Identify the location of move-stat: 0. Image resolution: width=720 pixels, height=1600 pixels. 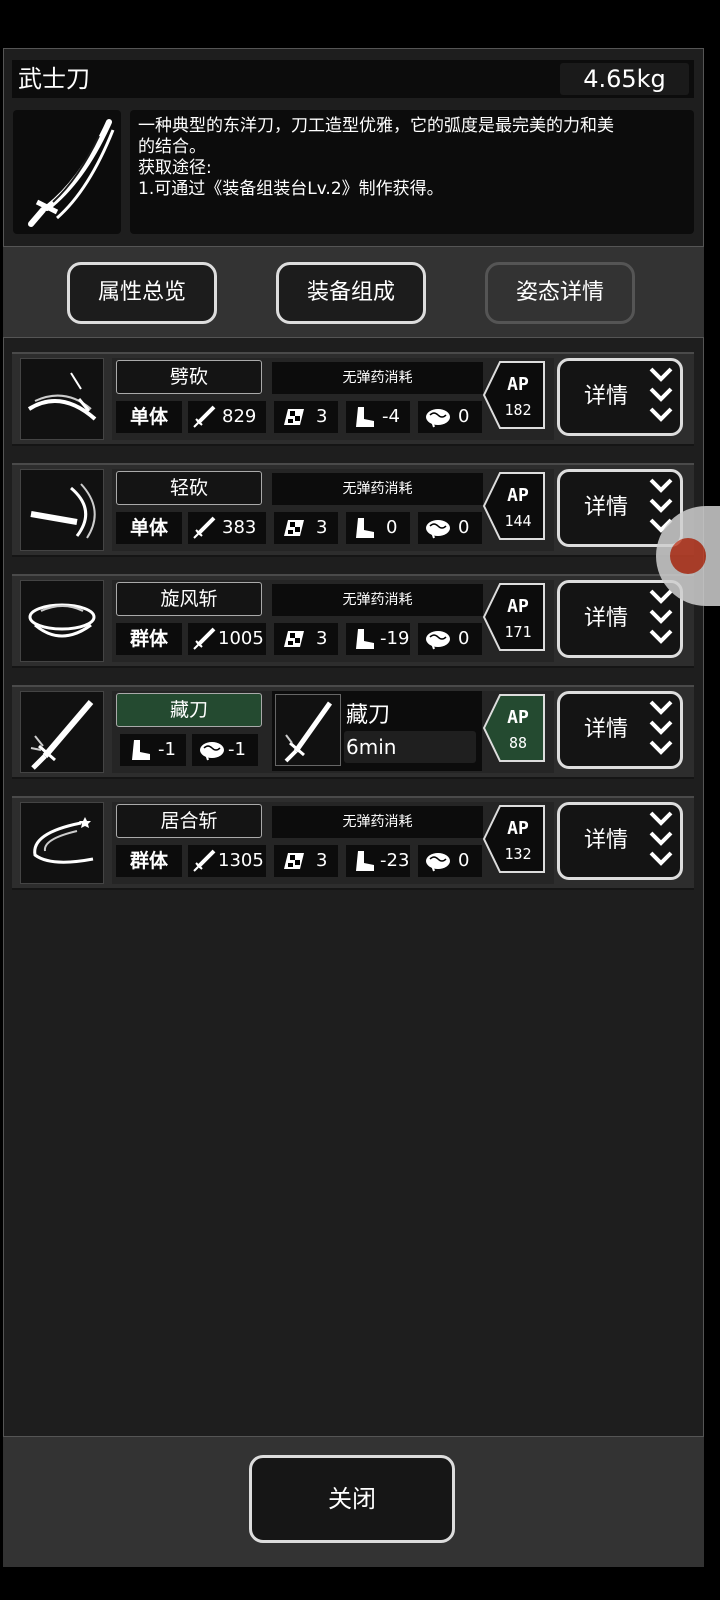
(378, 528).